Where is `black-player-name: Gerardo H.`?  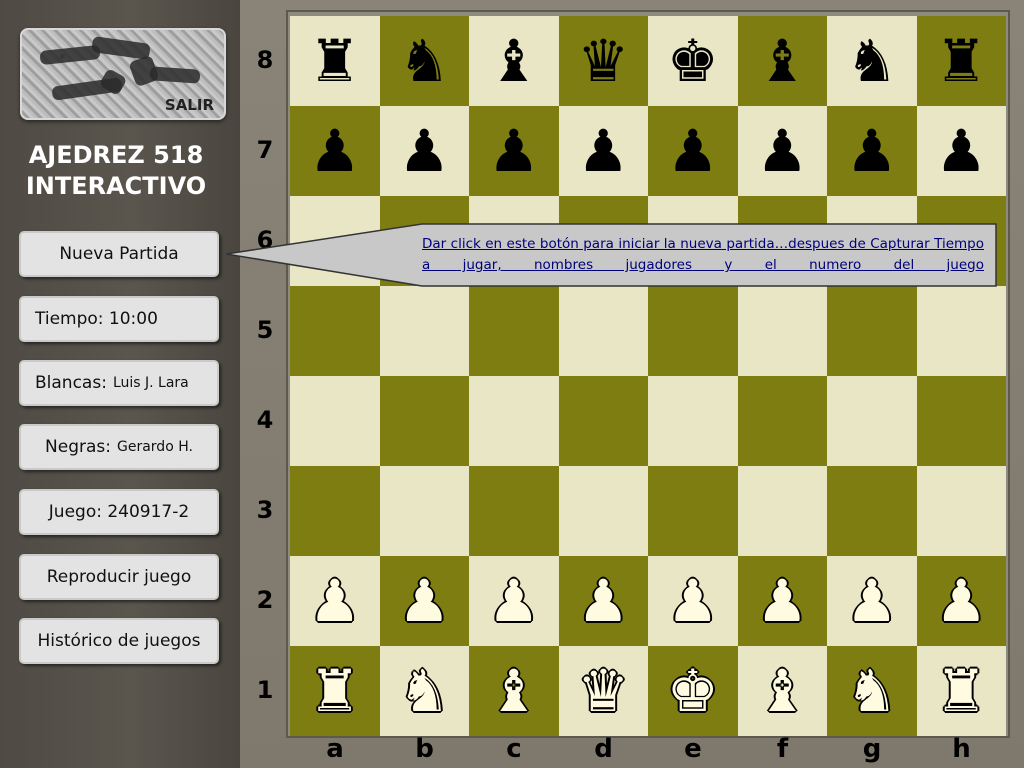 black-player-name: Gerardo H. is located at coordinates (155, 447).